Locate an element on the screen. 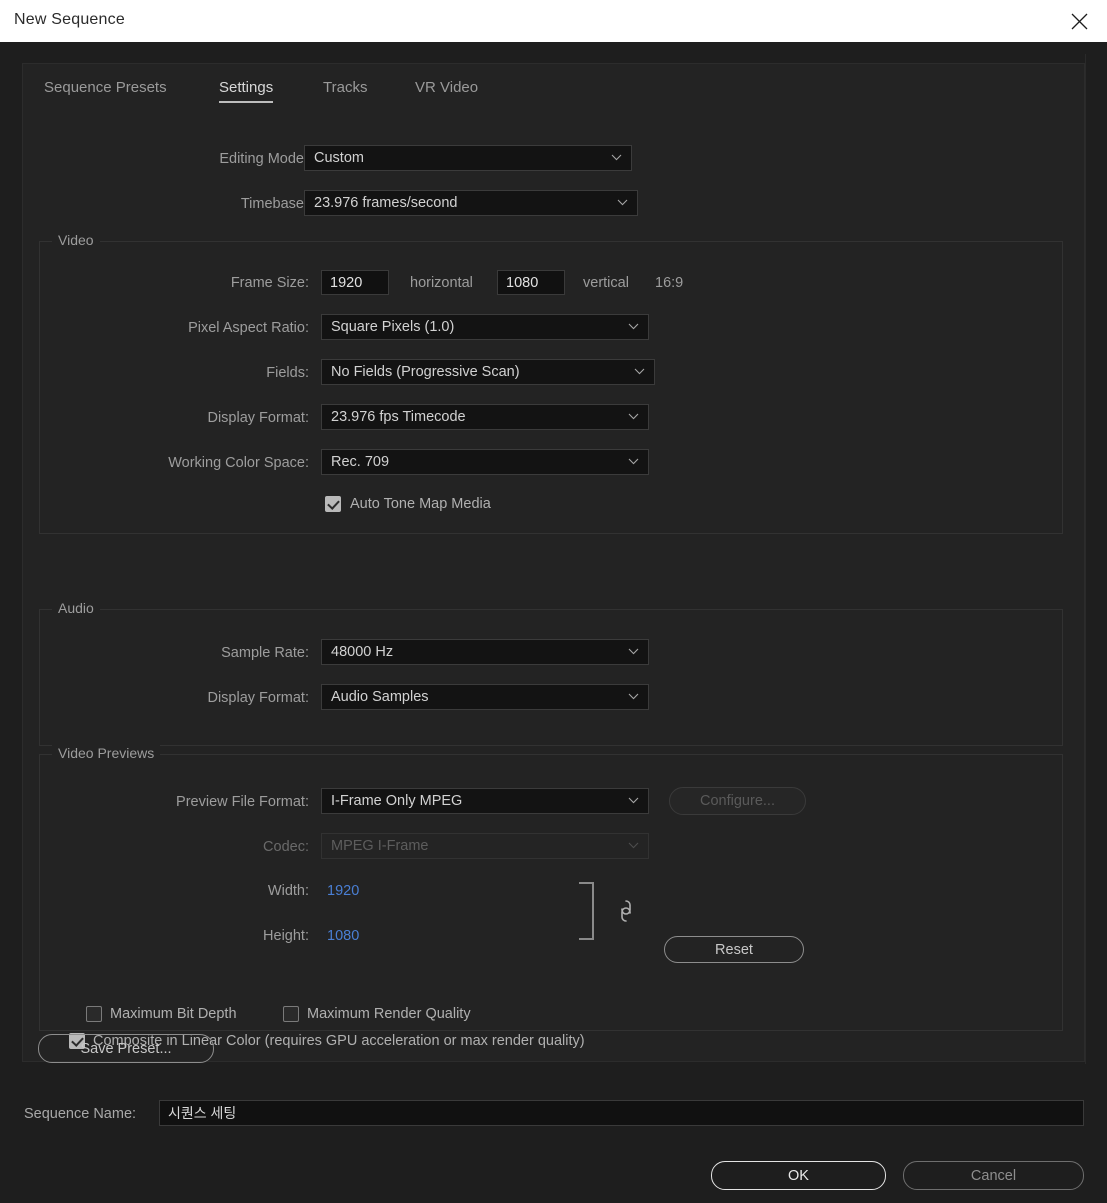 Image resolution: width=1107 pixels, height=1203 pixels. tab-settings: Settings is located at coordinates (246, 91).